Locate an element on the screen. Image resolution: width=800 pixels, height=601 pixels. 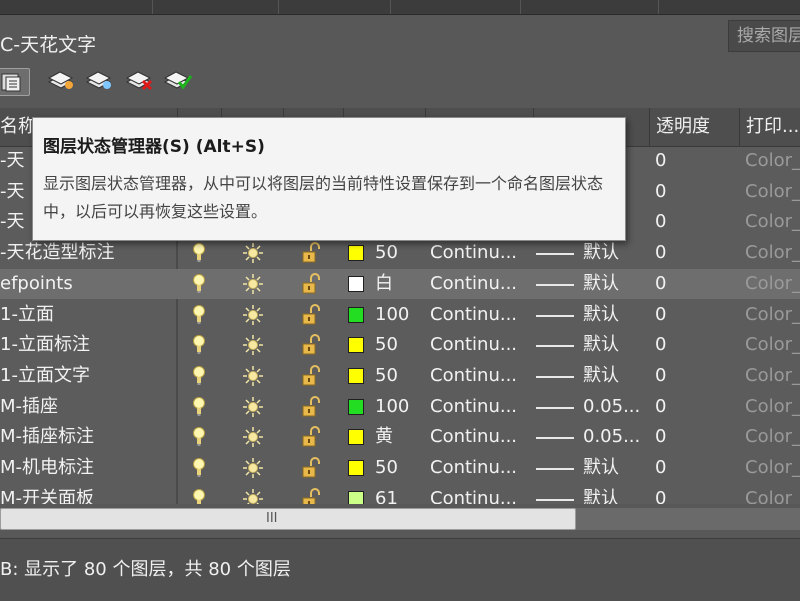
layer-row: 1-立面文字 50 Continu... 默认 0 Color_ is located at coordinates (400, 376).